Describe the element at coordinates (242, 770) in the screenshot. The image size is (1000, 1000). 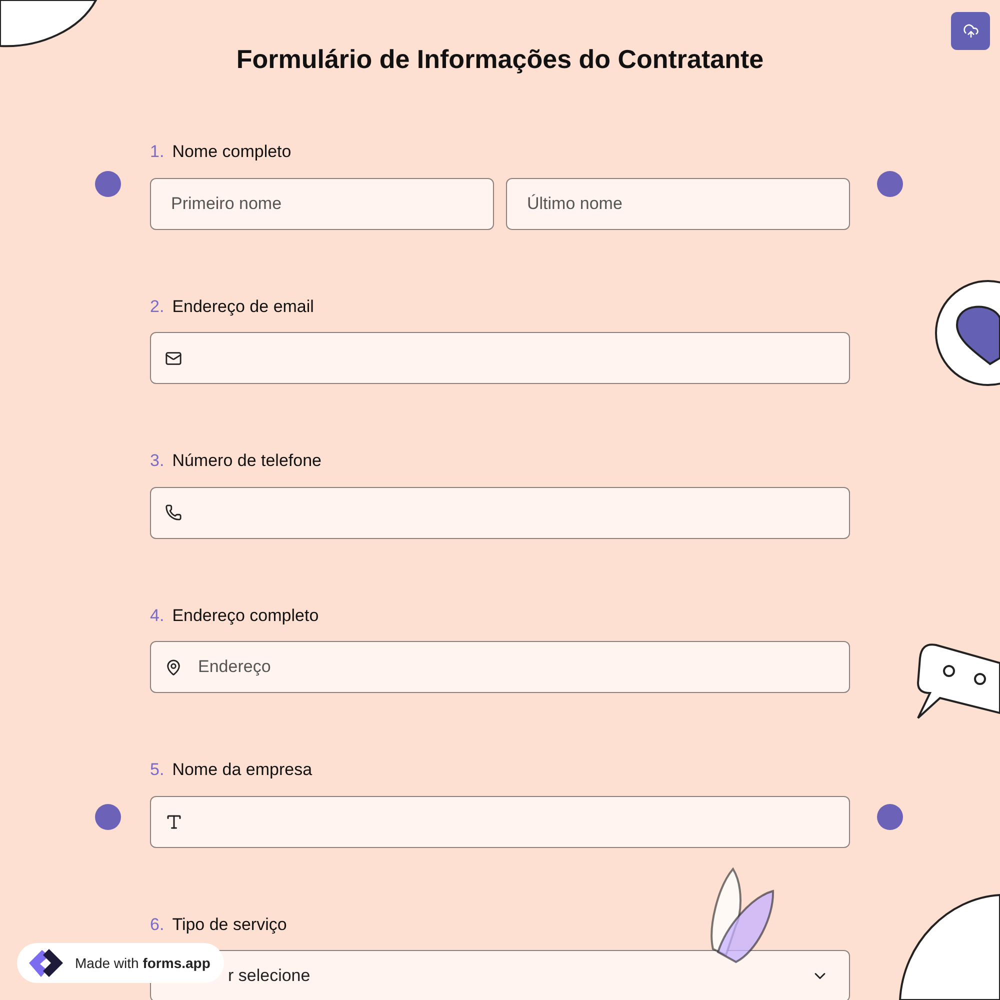
I see `question-label: Nome da empresa` at that location.